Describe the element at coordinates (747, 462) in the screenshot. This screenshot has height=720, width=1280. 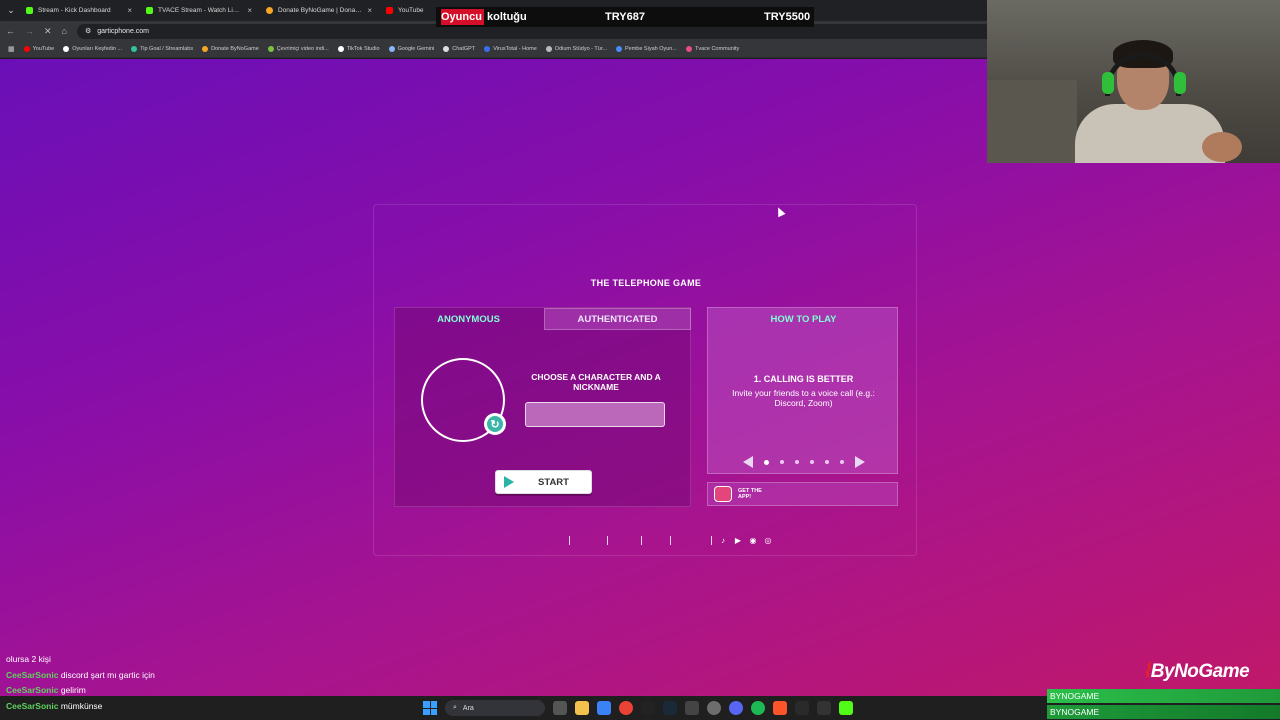
I see `prev-arrow-icon` at that location.